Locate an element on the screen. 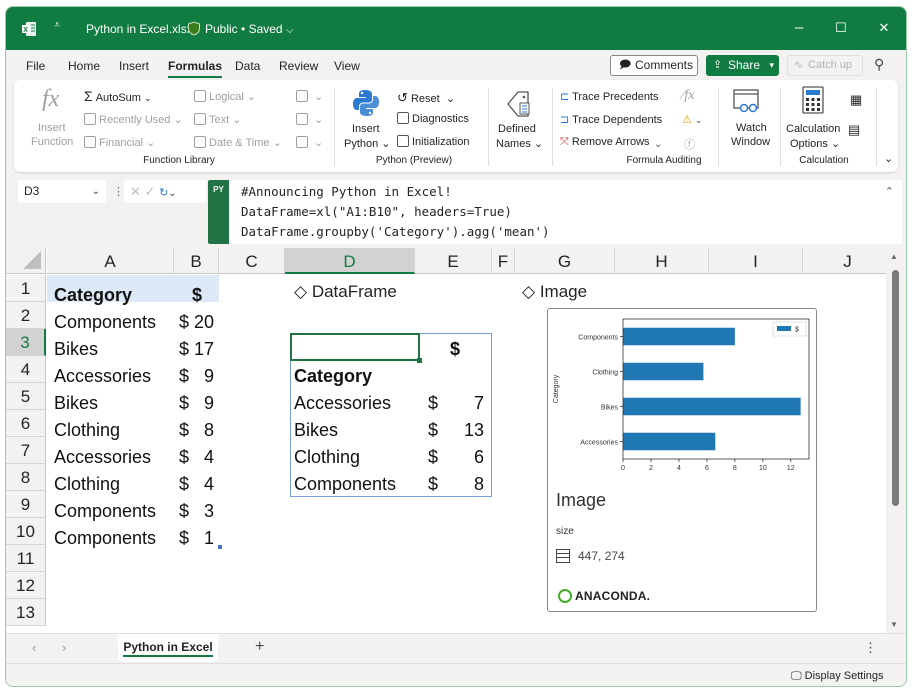  file-name: Python in Excel.xlsx is located at coordinates (139, 29).